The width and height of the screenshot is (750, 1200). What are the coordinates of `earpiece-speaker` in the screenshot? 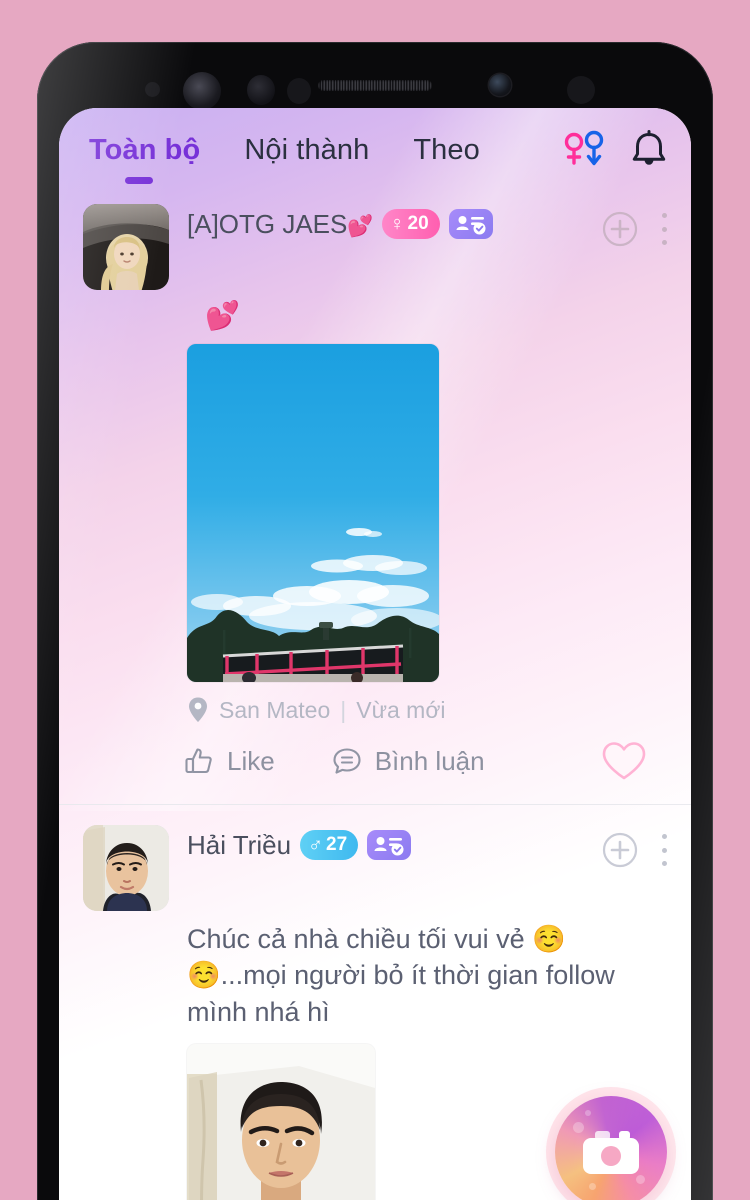 It's located at (375, 85).